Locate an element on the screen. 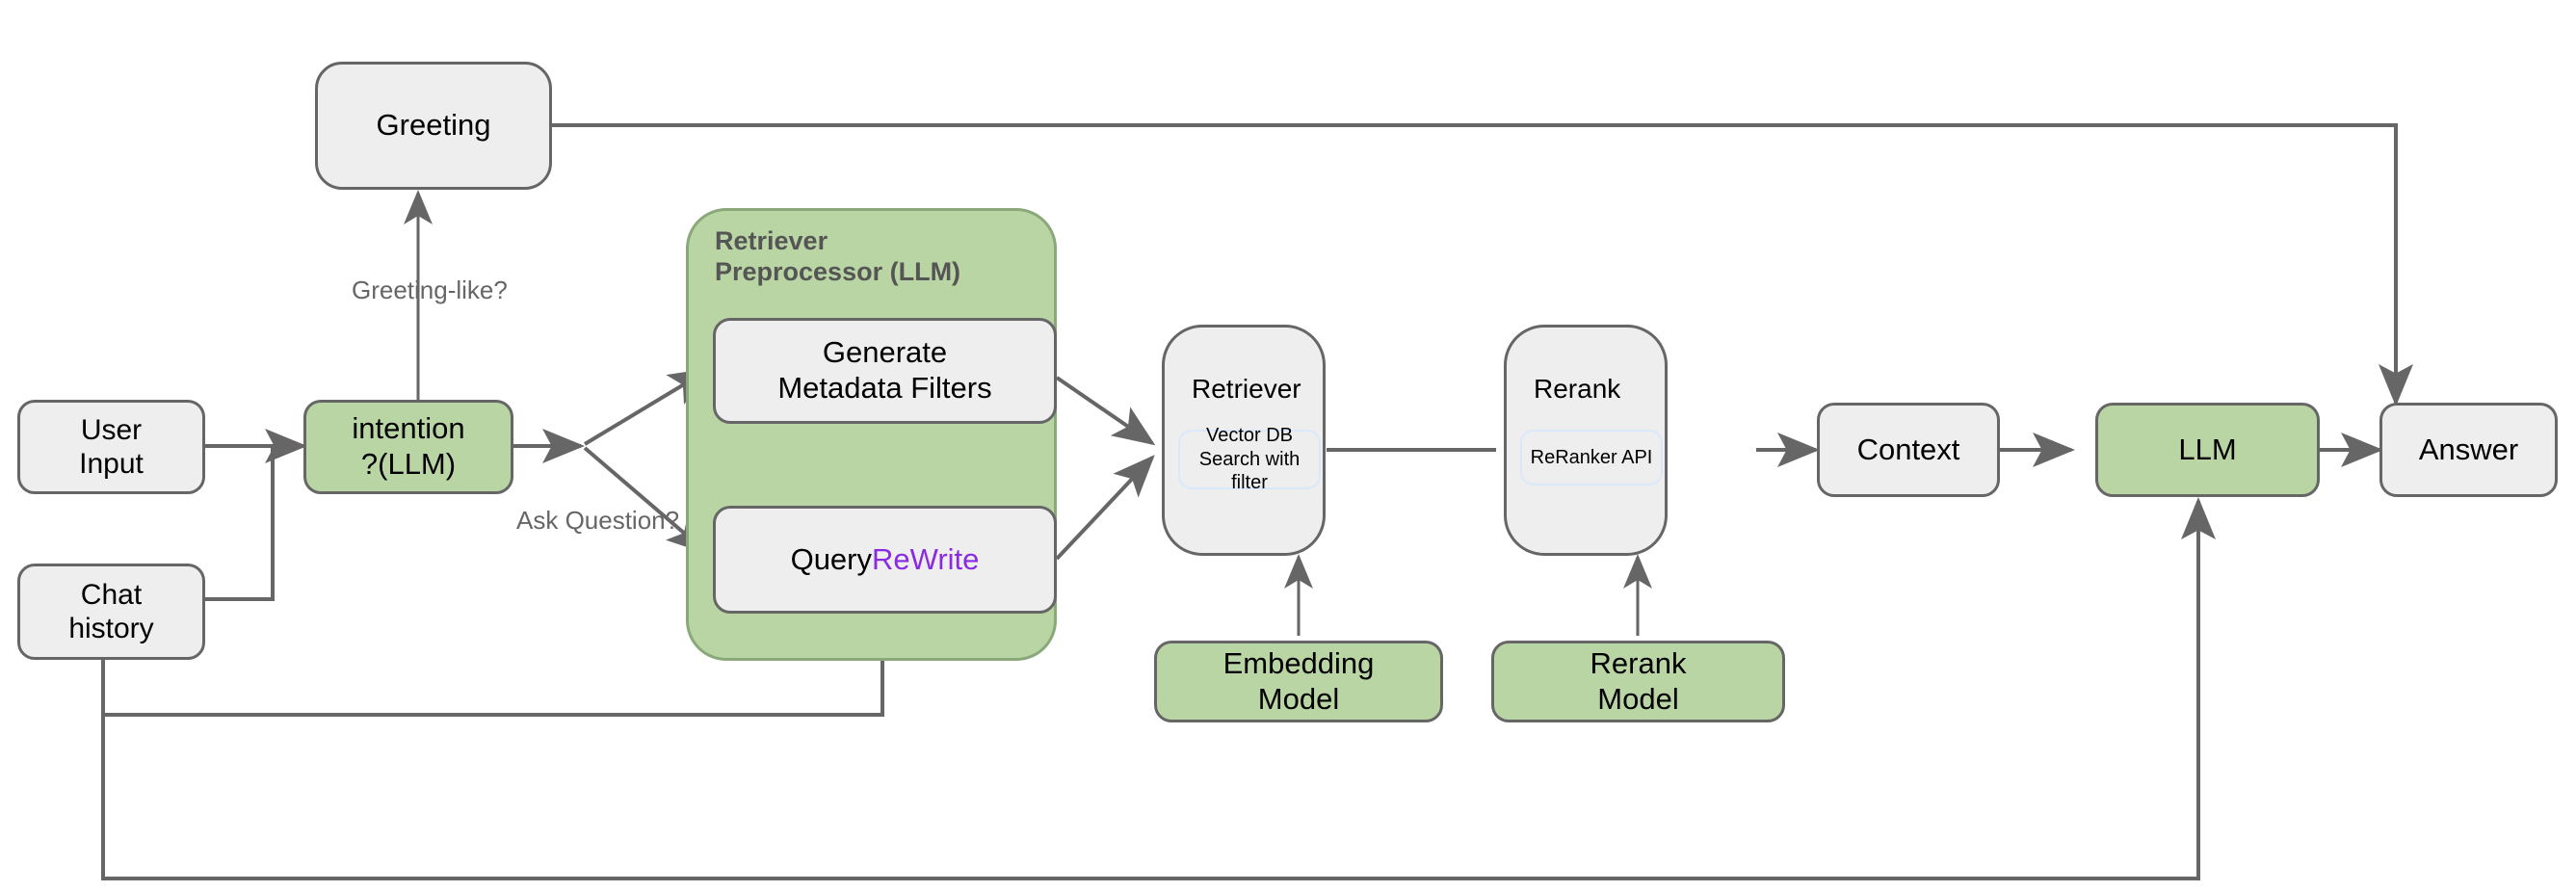 This screenshot has width=2576, height=892. query-rewrite-accent: ReWrite is located at coordinates (926, 558).